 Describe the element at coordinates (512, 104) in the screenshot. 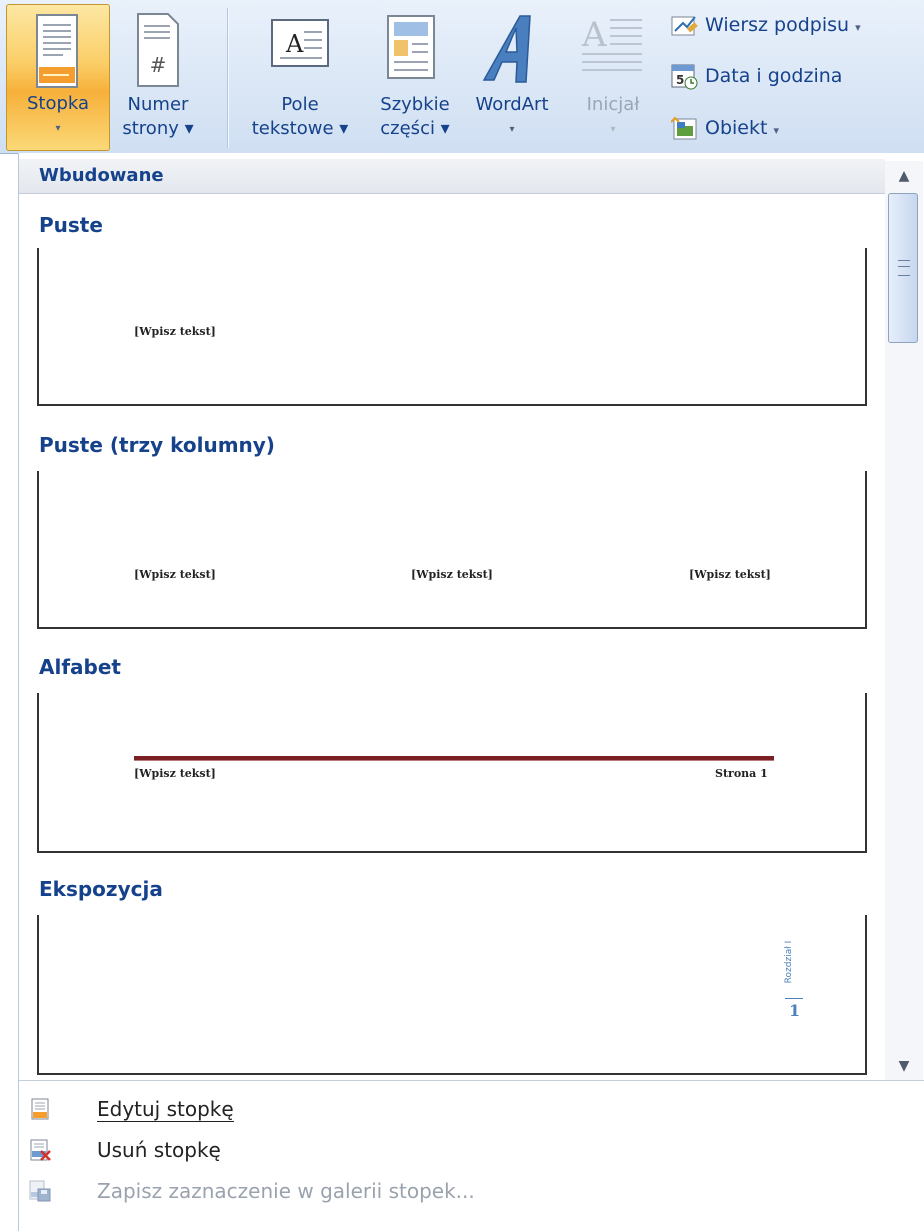

I see `wordart-label: WordArt` at that location.